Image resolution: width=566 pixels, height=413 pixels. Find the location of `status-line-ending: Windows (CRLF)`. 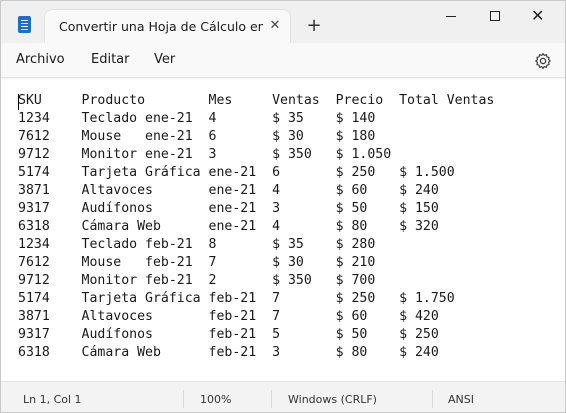

status-line-ending: Windows (CRLF) is located at coordinates (332, 399).